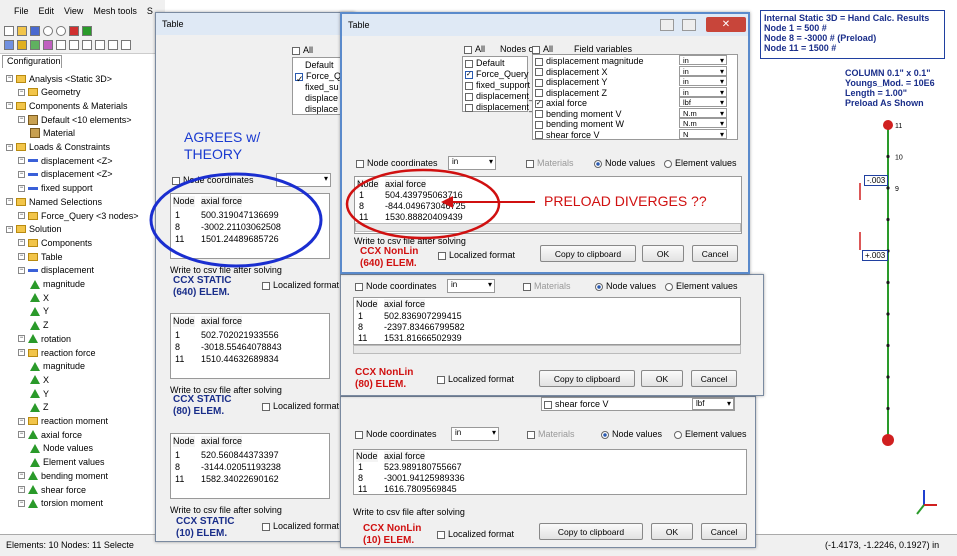 The image size is (957, 556). What do you see at coordinates (35, 31) in the screenshot?
I see `save-icon` at bounding box center [35, 31].